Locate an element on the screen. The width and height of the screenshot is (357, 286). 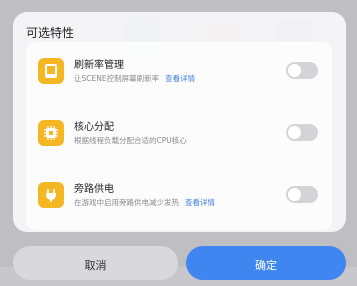
cancel-button: 取消 is located at coordinates (95, 263).